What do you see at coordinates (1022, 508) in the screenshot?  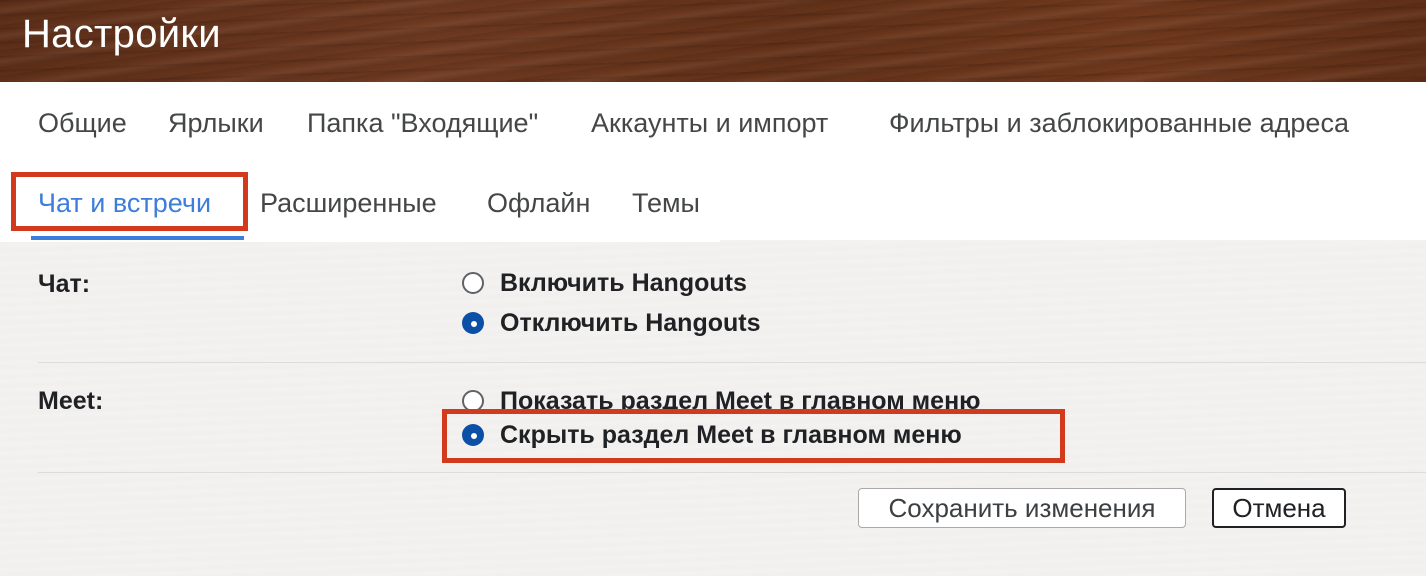 I see `save-changes-button: Сохранить изменения` at bounding box center [1022, 508].